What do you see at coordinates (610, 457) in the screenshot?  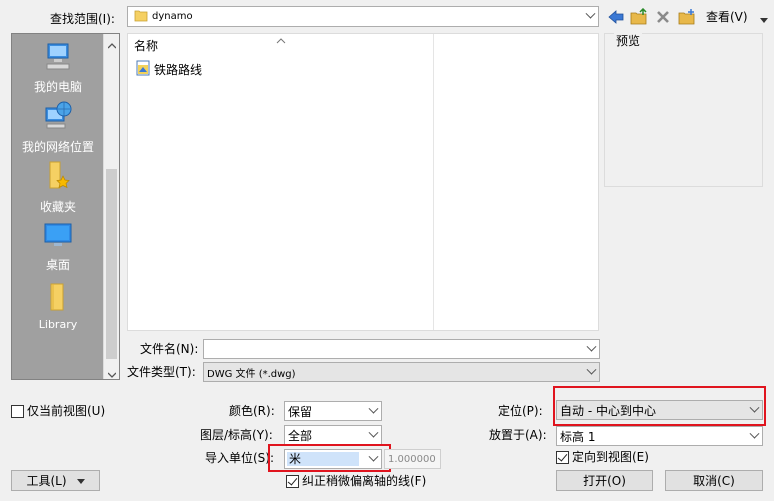 I see `orient-to-view-label: 定向到视图(E)` at bounding box center [610, 457].